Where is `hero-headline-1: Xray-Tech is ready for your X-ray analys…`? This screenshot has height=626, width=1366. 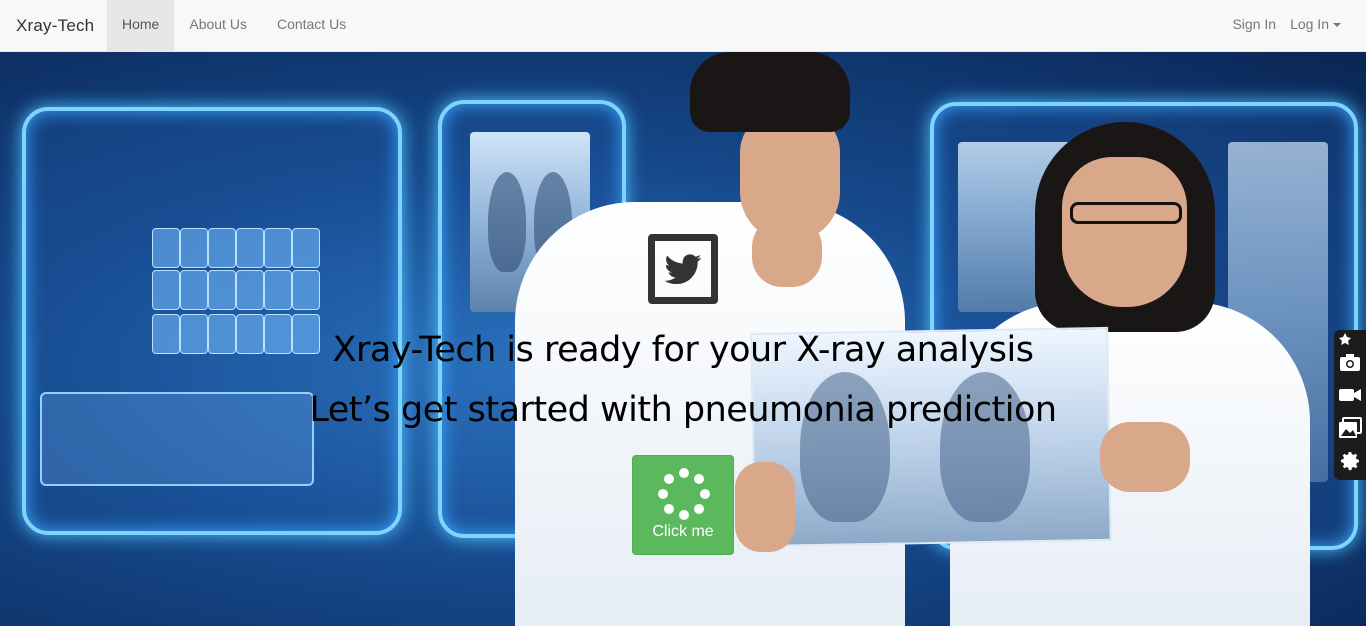
hero-headline-1: Xray-Tech is ready for your X-ray analys… is located at coordinates (683, 350).